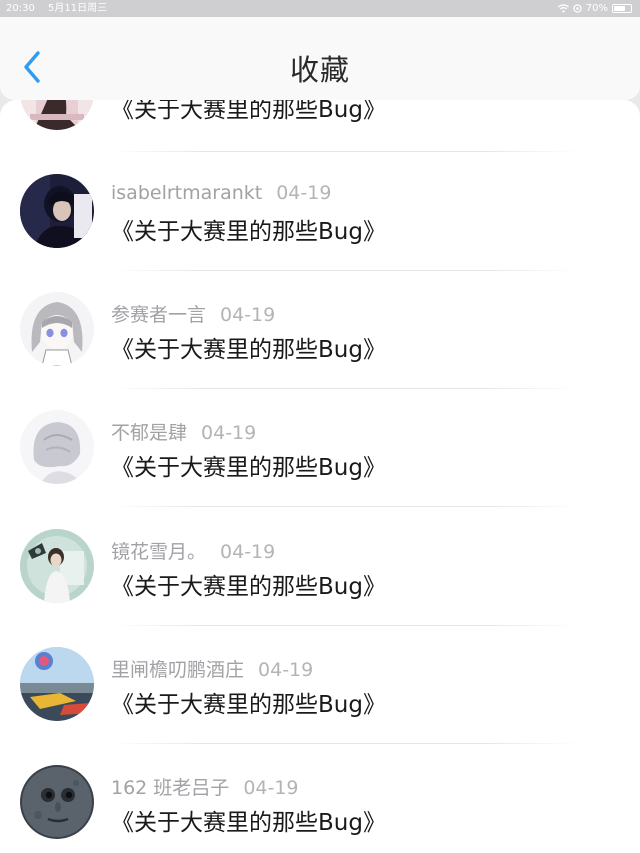 The width and height of the screenshot is (640, 853). I want to click on item-meta: 参赛者一言 04-19, so click(193, 313).